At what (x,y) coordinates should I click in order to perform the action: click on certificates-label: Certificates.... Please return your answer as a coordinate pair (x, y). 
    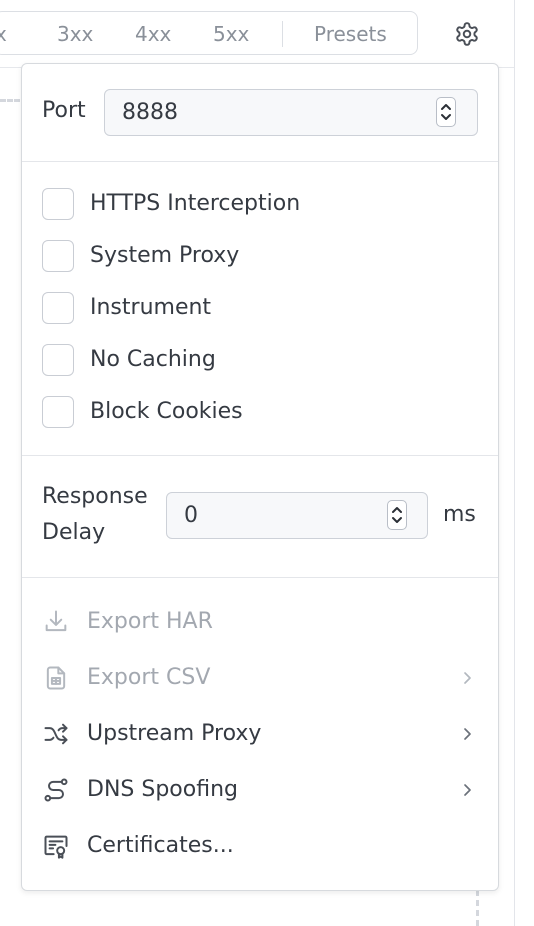
    Looking at the image, I should click on (160, 845).